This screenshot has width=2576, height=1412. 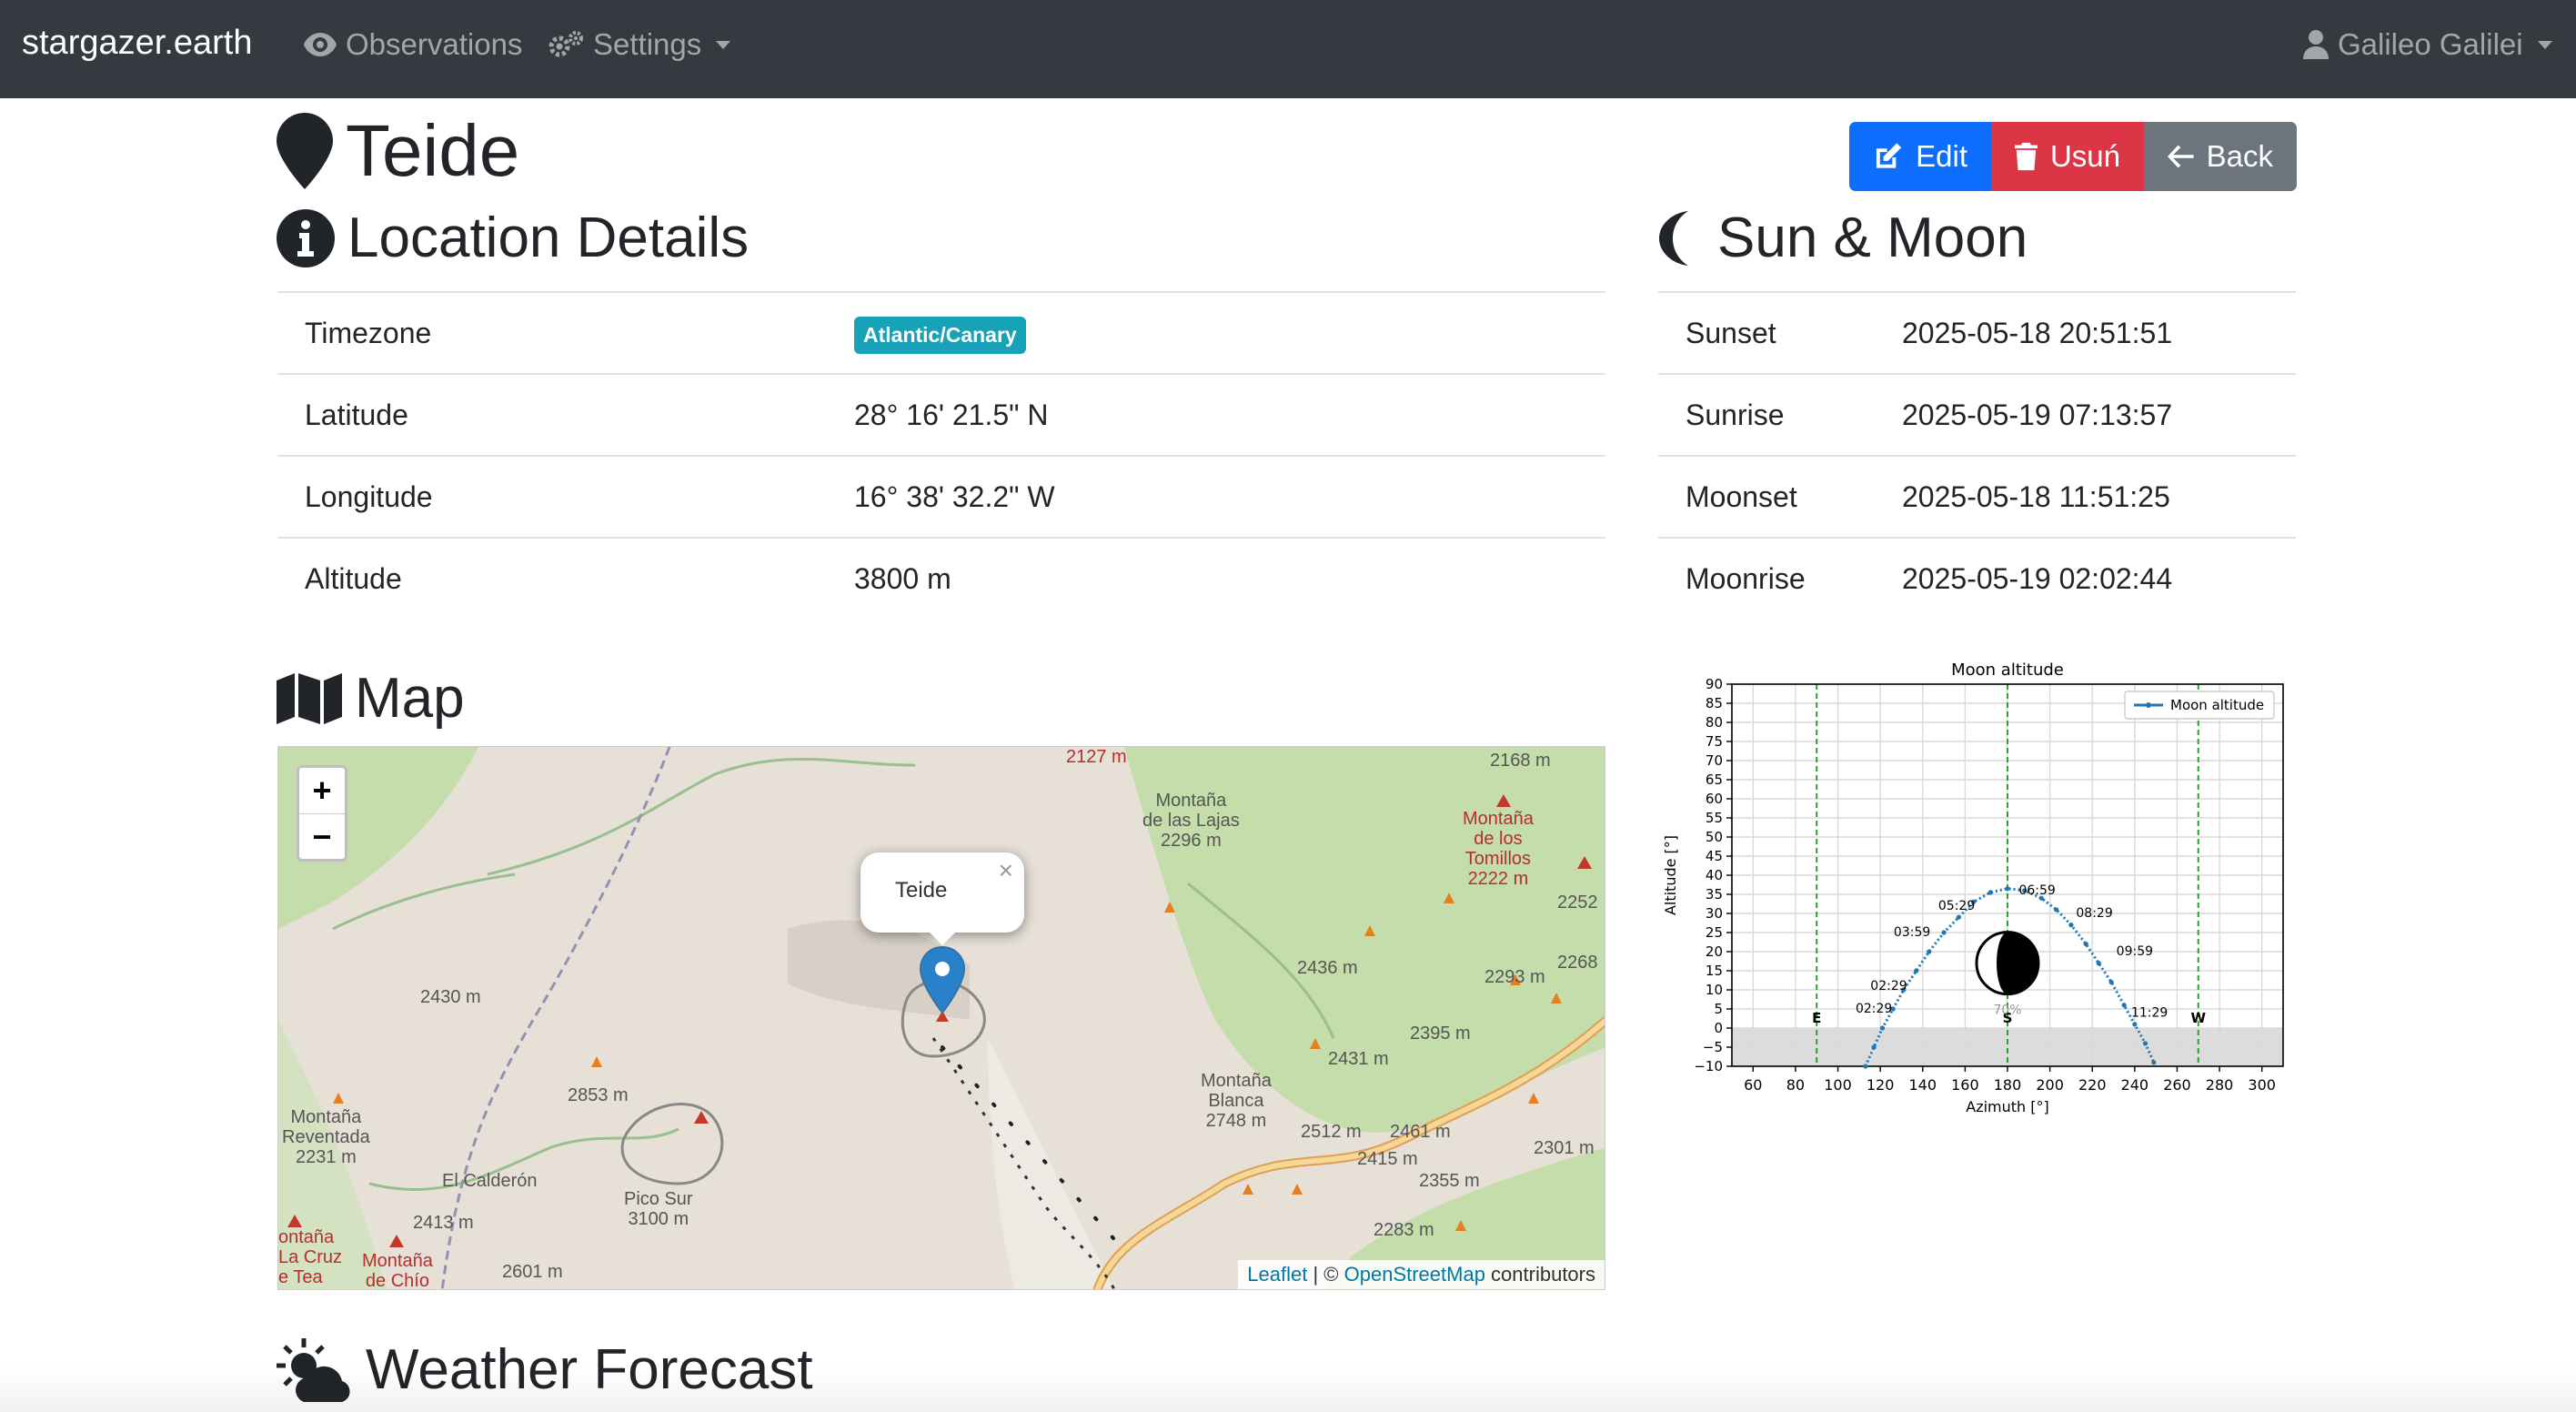 What do you see at coordinates (1977, 334) in the screenshot?
I see `table-row: Sunset 2025-05-18 20:51:51` at bounding box center [1977, 334].